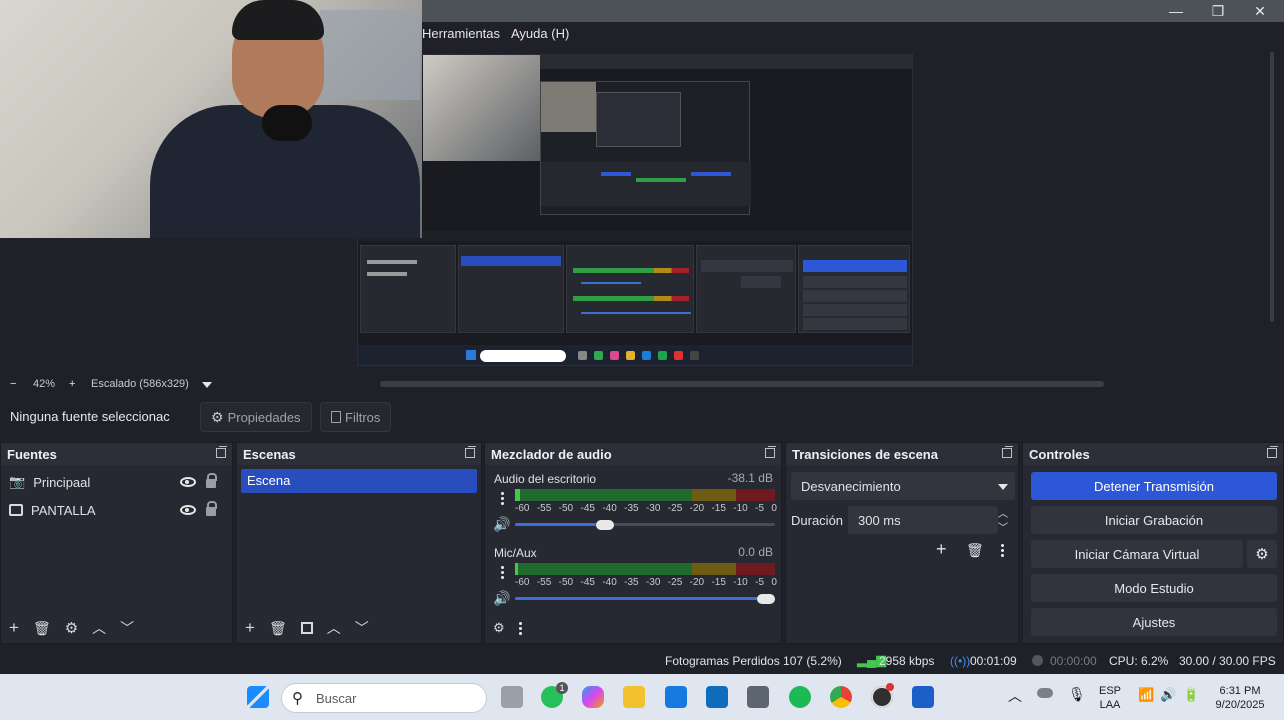 The height and width of the screenshot is (720, 1284). What do you see at coordinates (1154, 588) in the screenshot?
I see `studio-mode-button: Modo Estudio` at bounding box center [1154, 588].